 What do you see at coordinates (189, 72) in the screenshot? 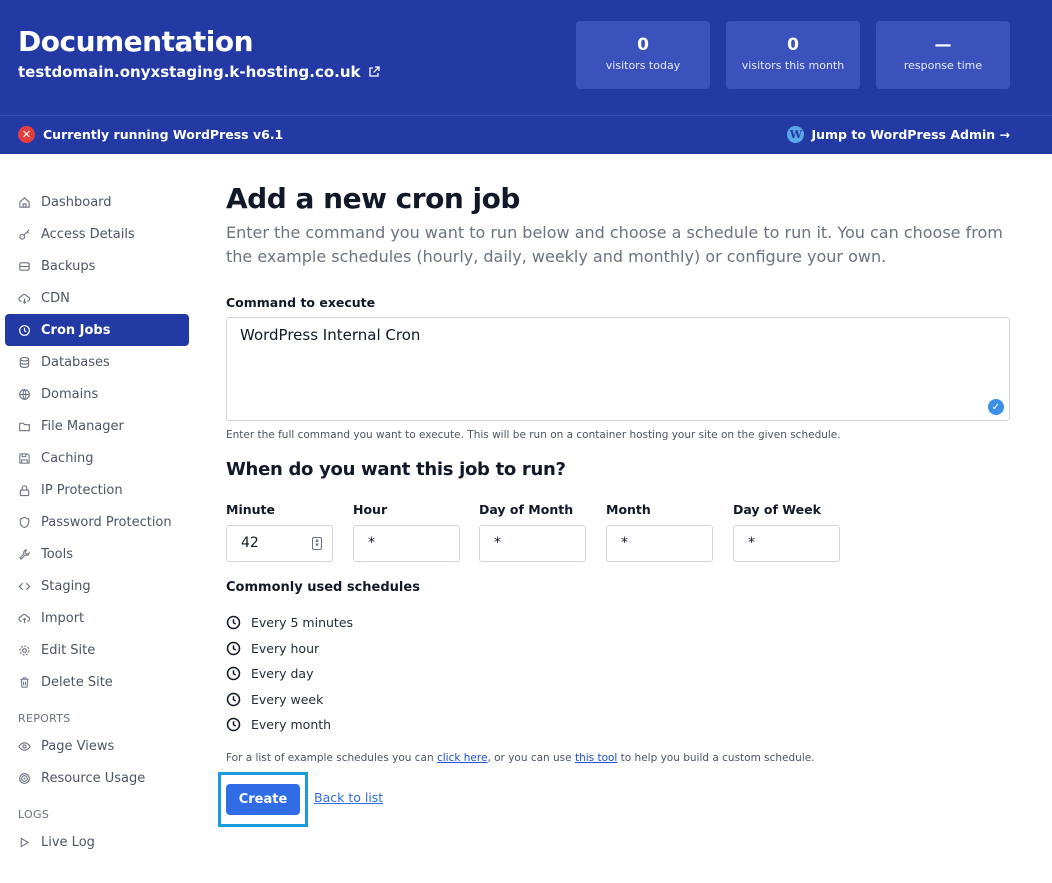
I see `site-domain-text: testdomain.onyxstaging.k-hosting.co.uk` at bounding box center [189, 72].